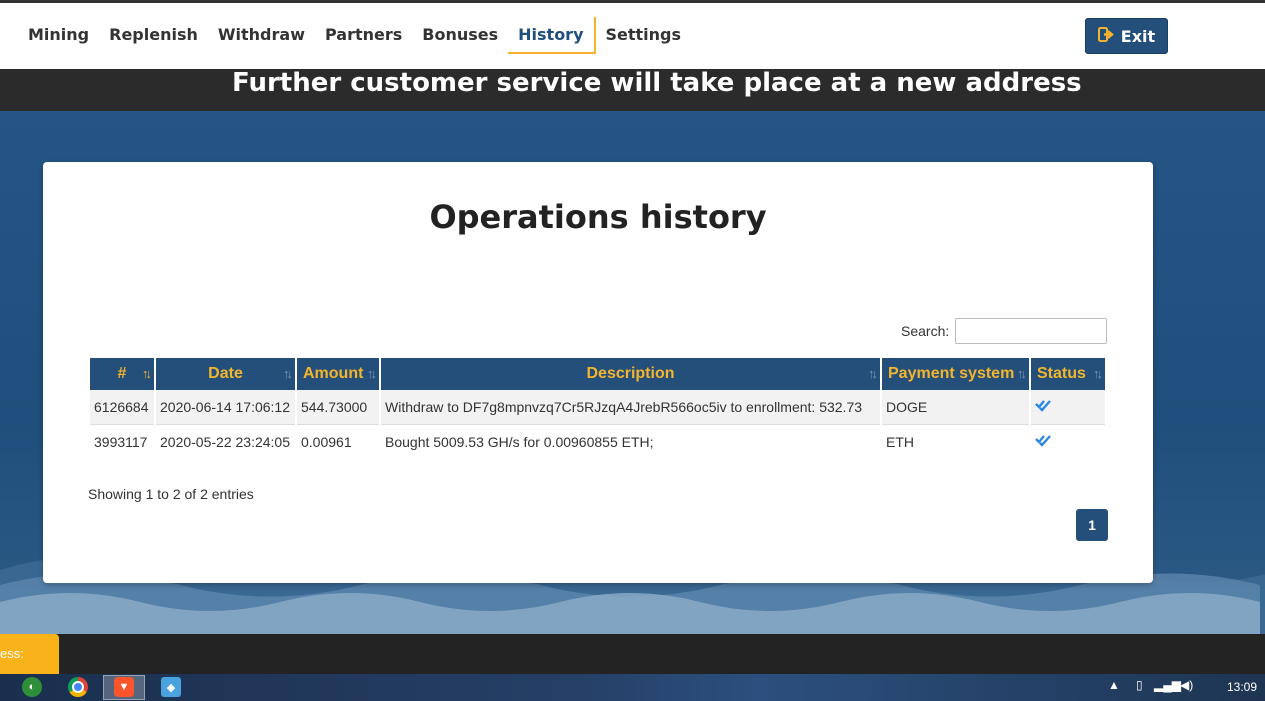 The height and width of the screenshot is (701, 1265). I want to click on column-label: Date, so click(225, 373).